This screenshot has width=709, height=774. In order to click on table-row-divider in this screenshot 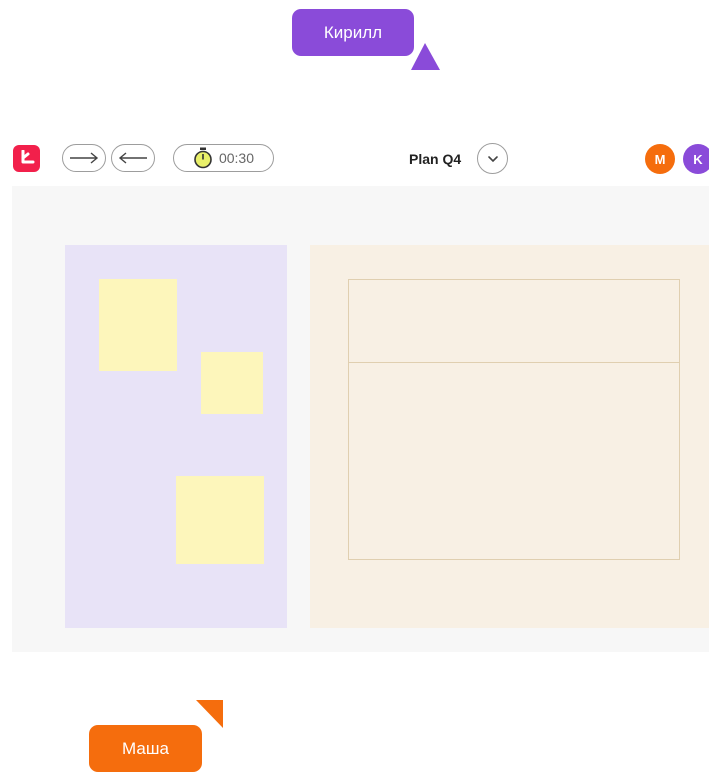, I will do `click(514, 362)`.